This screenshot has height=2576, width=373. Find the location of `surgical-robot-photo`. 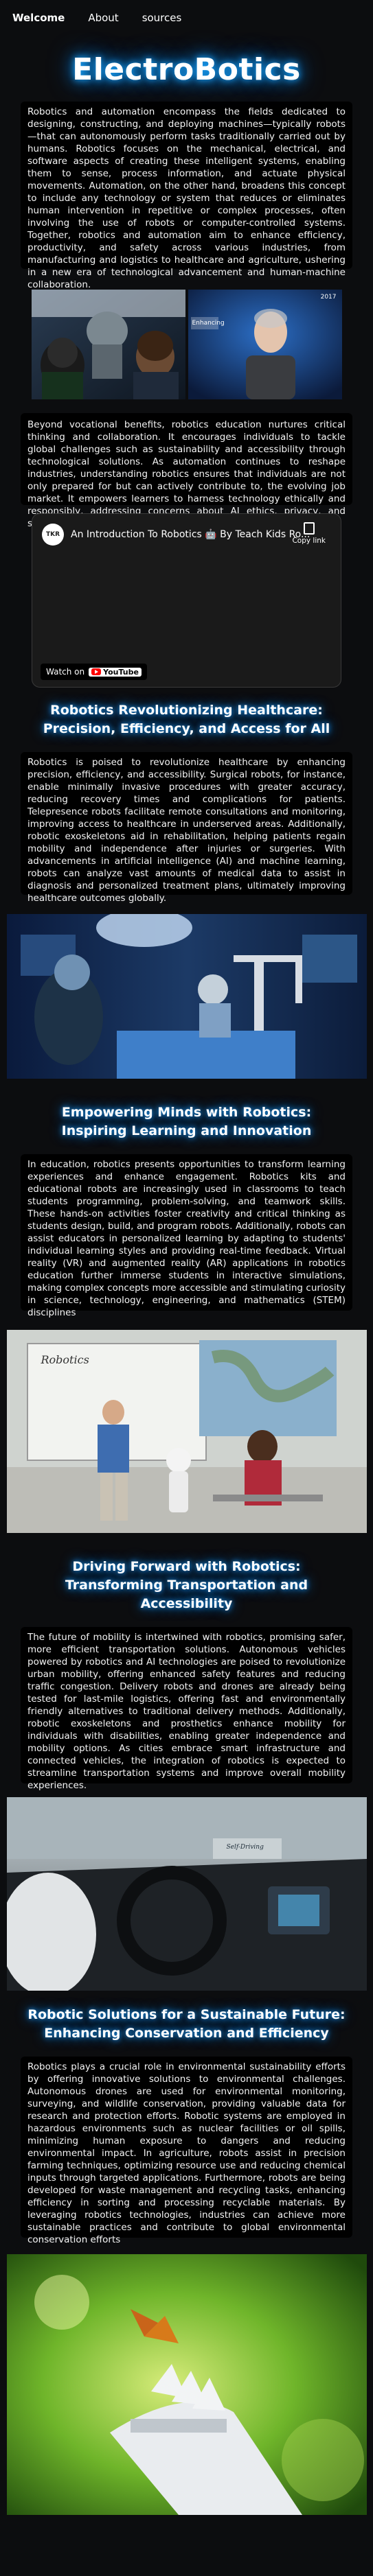

surgical-robot-photo is located at coordinates (186, 996).